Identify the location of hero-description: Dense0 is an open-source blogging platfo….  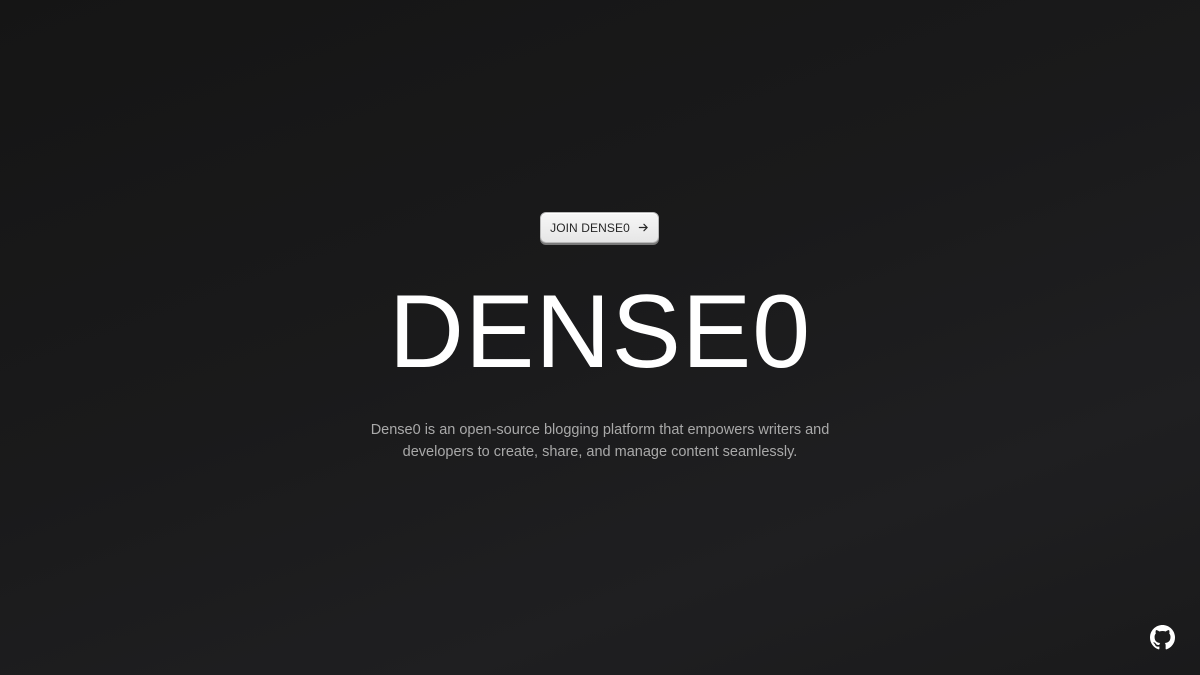
(600, 441).